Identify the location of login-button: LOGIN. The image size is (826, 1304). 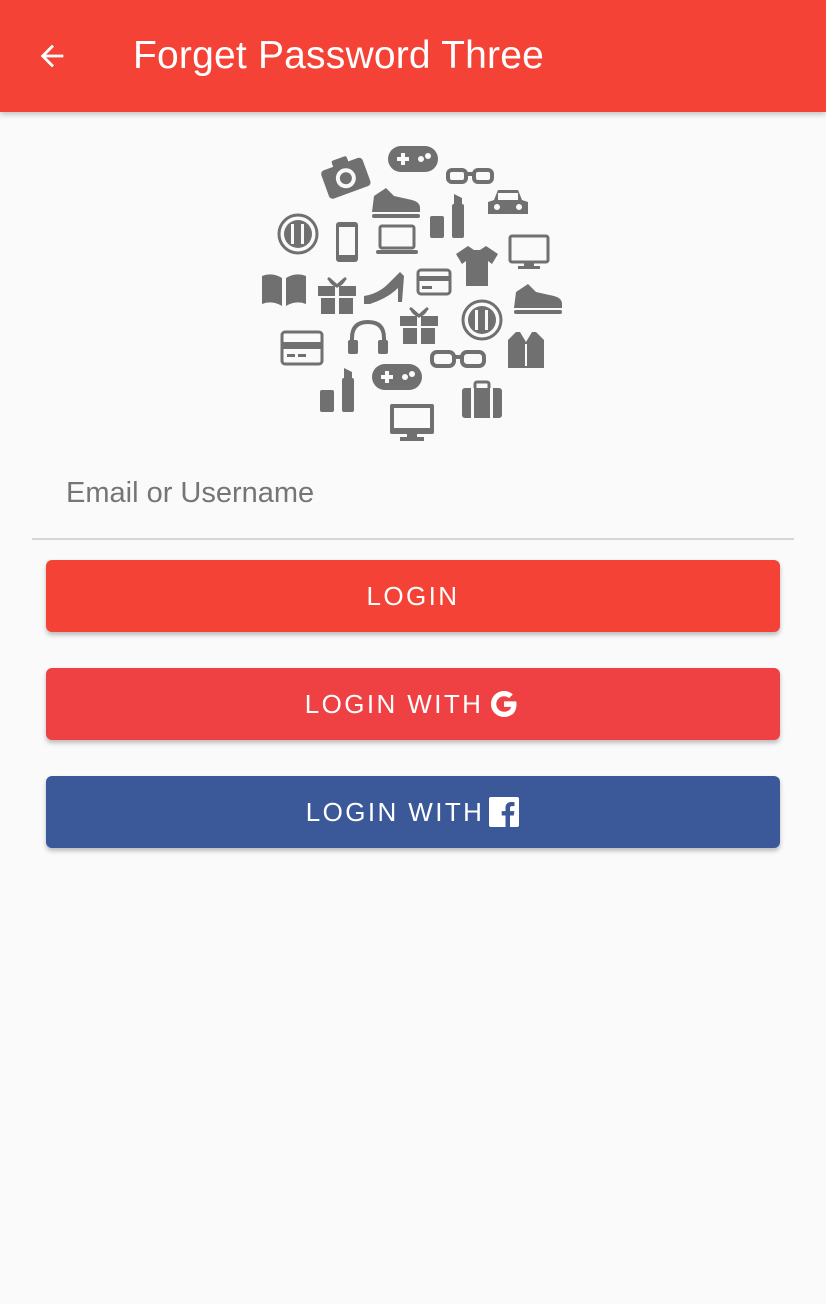
(413, 596).